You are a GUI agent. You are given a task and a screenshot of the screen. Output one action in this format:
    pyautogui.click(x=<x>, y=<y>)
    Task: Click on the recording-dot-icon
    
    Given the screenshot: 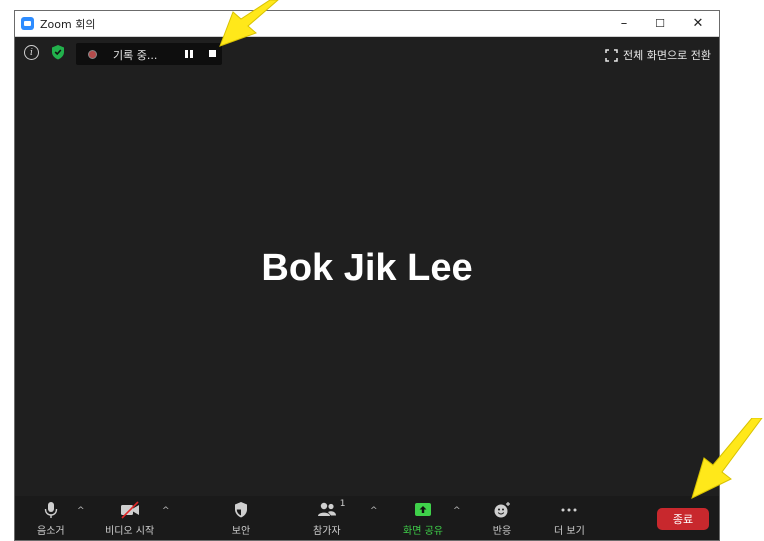 What is the action you would take?
    pyautogui.click(x=92, y=54)
    